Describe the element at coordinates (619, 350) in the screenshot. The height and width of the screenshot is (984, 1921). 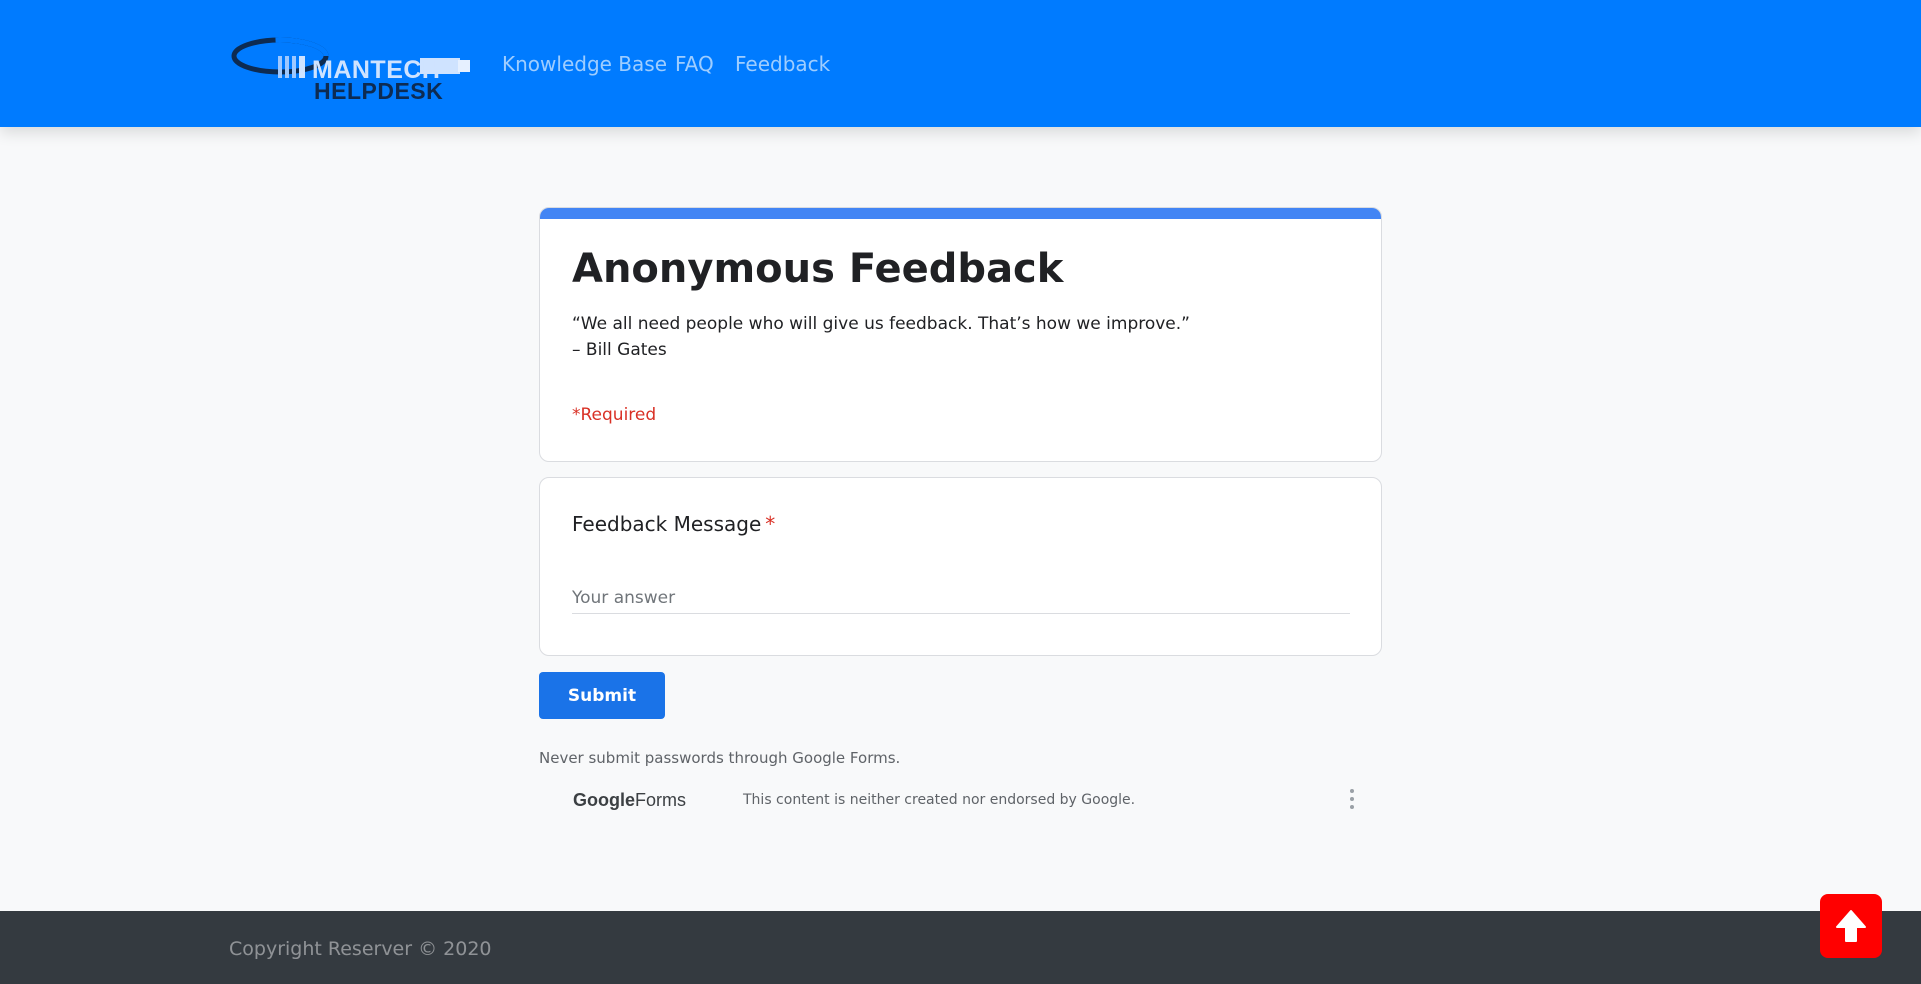
I see `form-quote-author: – Bill Gates` at that location.